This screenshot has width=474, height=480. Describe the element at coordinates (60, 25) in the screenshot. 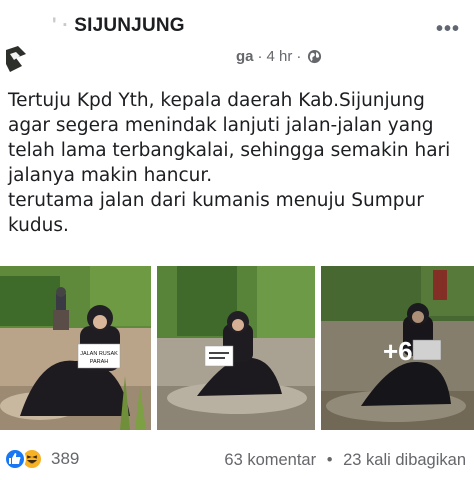

I see `group-name-hidden-part: ' ·` at that location.